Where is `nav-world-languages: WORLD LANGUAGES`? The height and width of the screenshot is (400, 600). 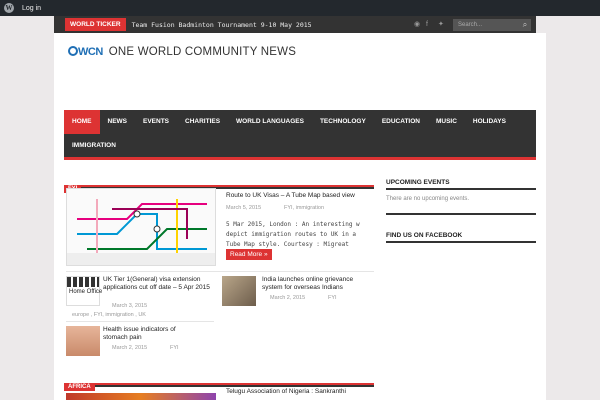 nav-world-languages: WORLD LANGUAGES is located at coordinates (270, 122).